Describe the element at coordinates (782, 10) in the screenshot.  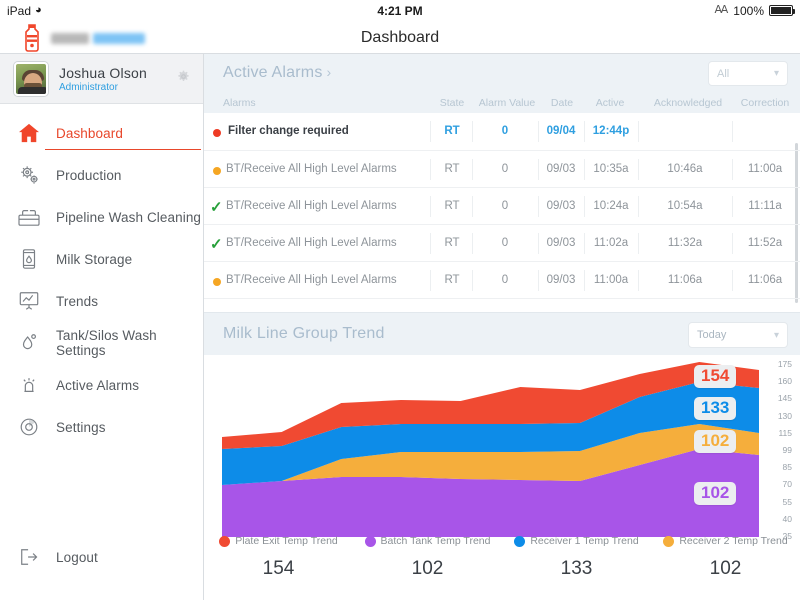
I see `battery-icon` at that location.